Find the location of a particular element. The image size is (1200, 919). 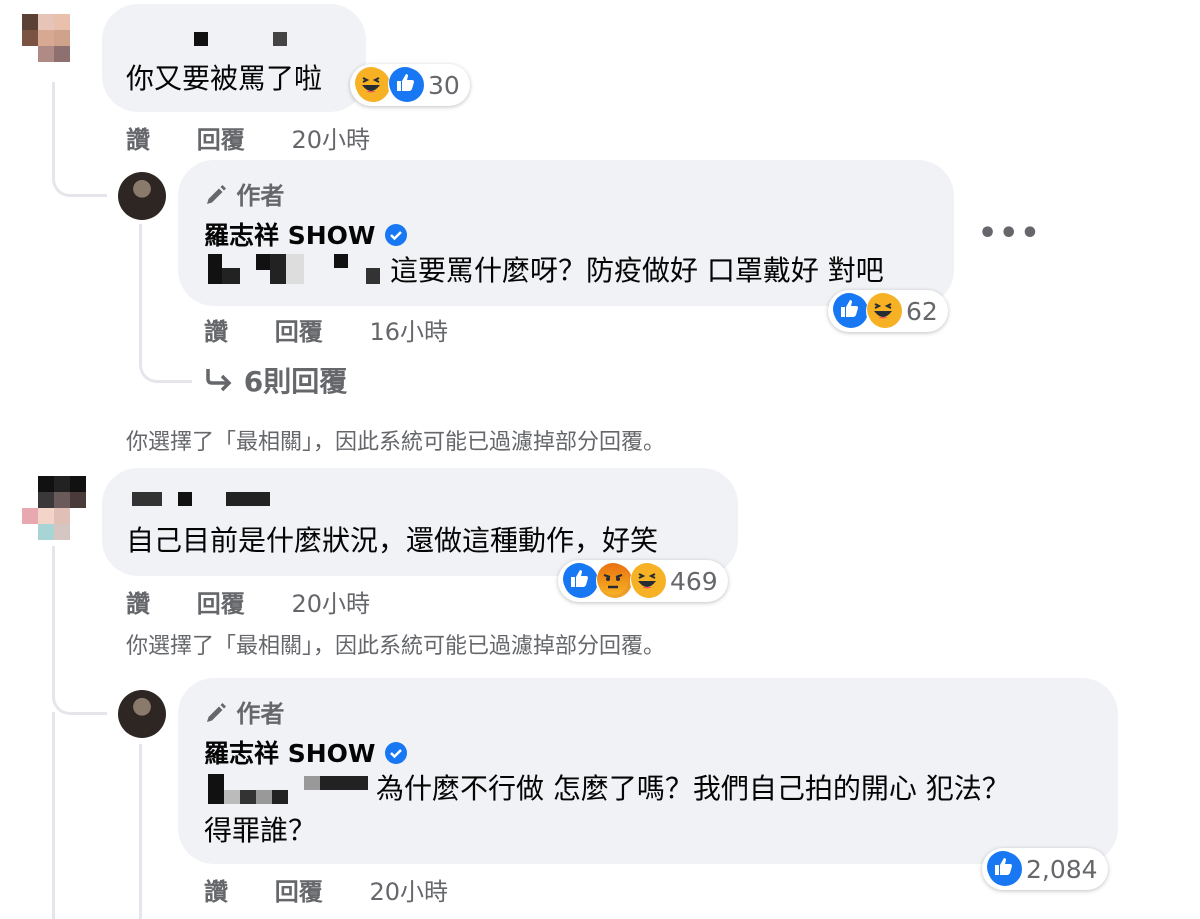

reaction-count: 2,084 is located at coordinates (1062, 869).